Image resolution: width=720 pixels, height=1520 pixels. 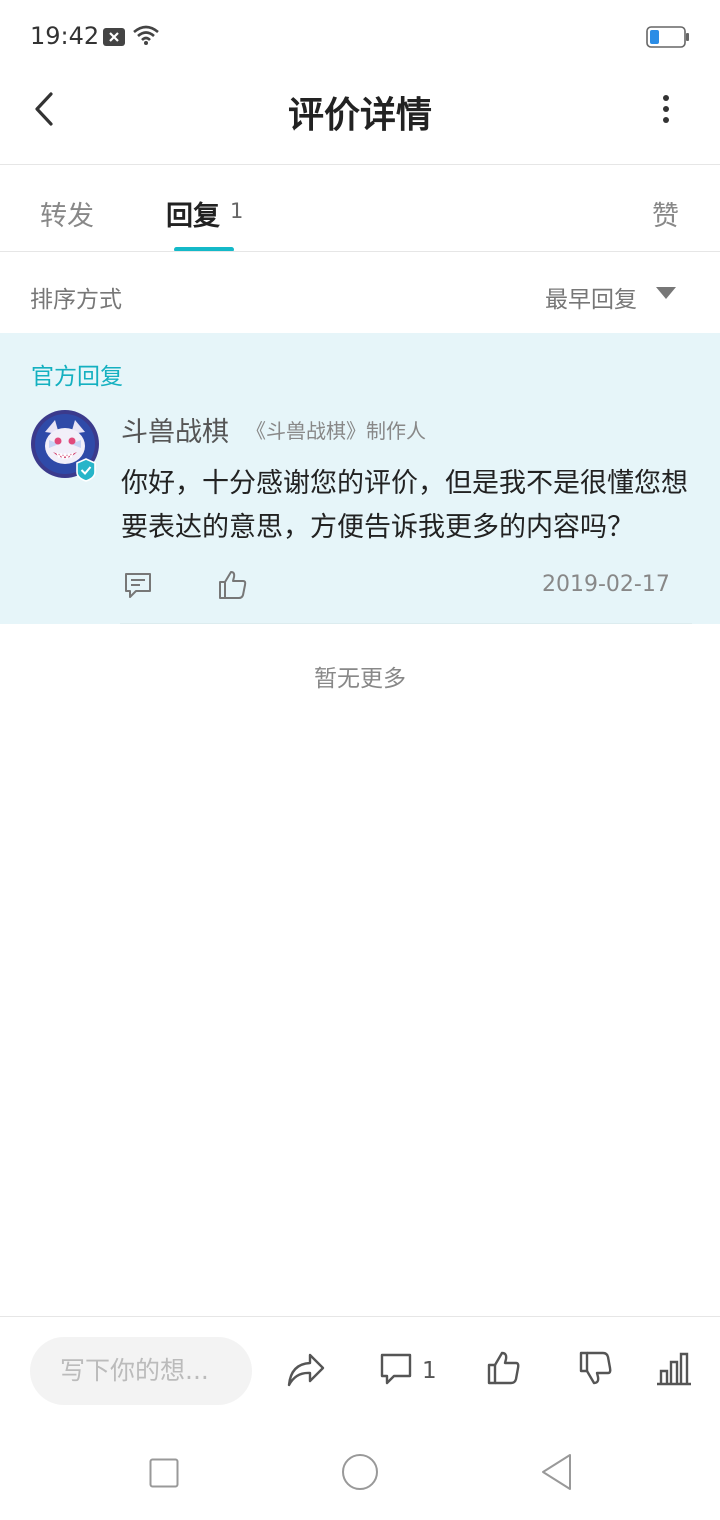 What do you see at coordinates (360, 164) in the screenshot?
I see `header-divider` at bounding box center [360, 164].